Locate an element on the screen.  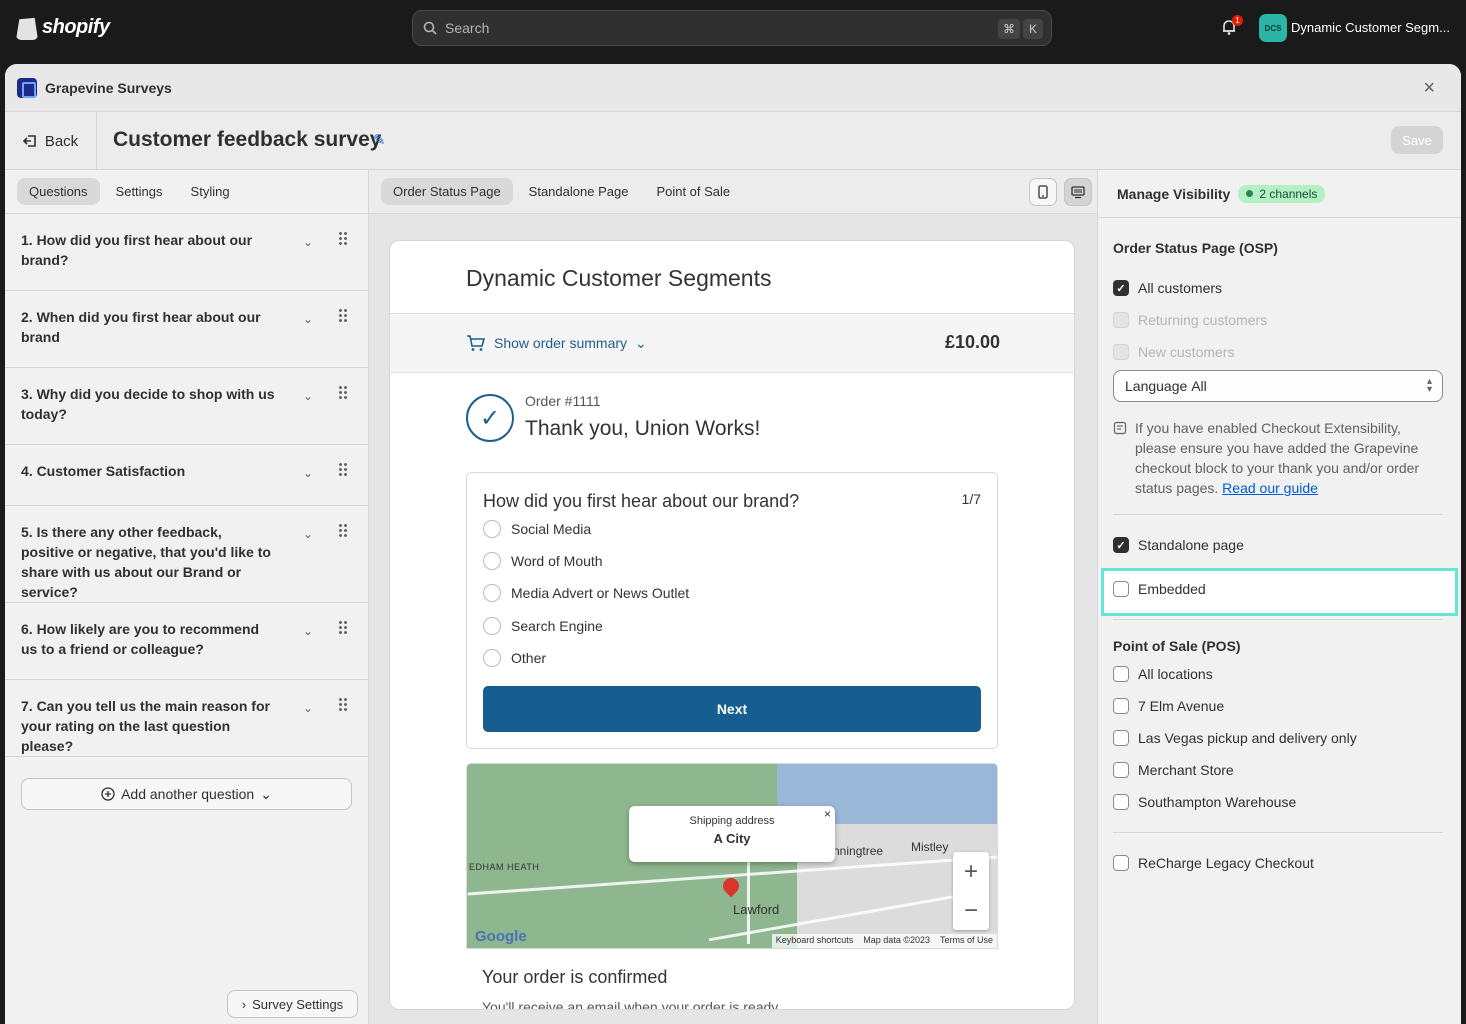
add-question-label: Add another question is located at coordinates (188, 794).